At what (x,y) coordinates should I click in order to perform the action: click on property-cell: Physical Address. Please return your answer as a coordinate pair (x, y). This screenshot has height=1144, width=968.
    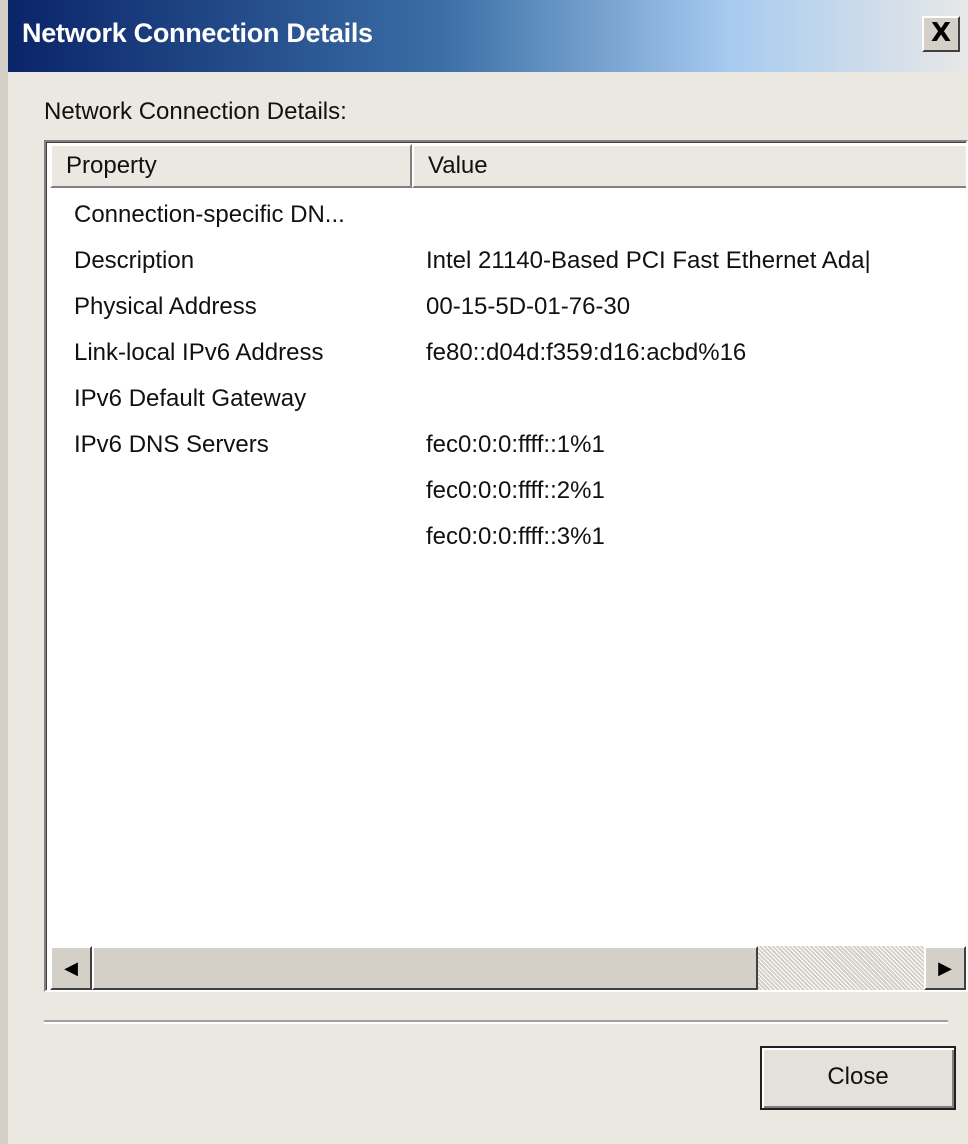
    Looking at the image, I should click on (165, 306).